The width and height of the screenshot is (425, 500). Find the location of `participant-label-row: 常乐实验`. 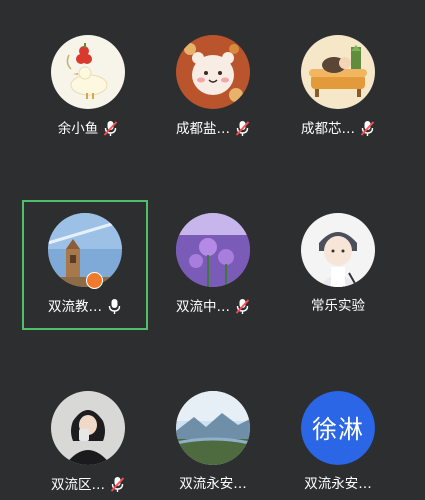

participant-label-row: 常乐实验 is located at coordinates (338, 306).